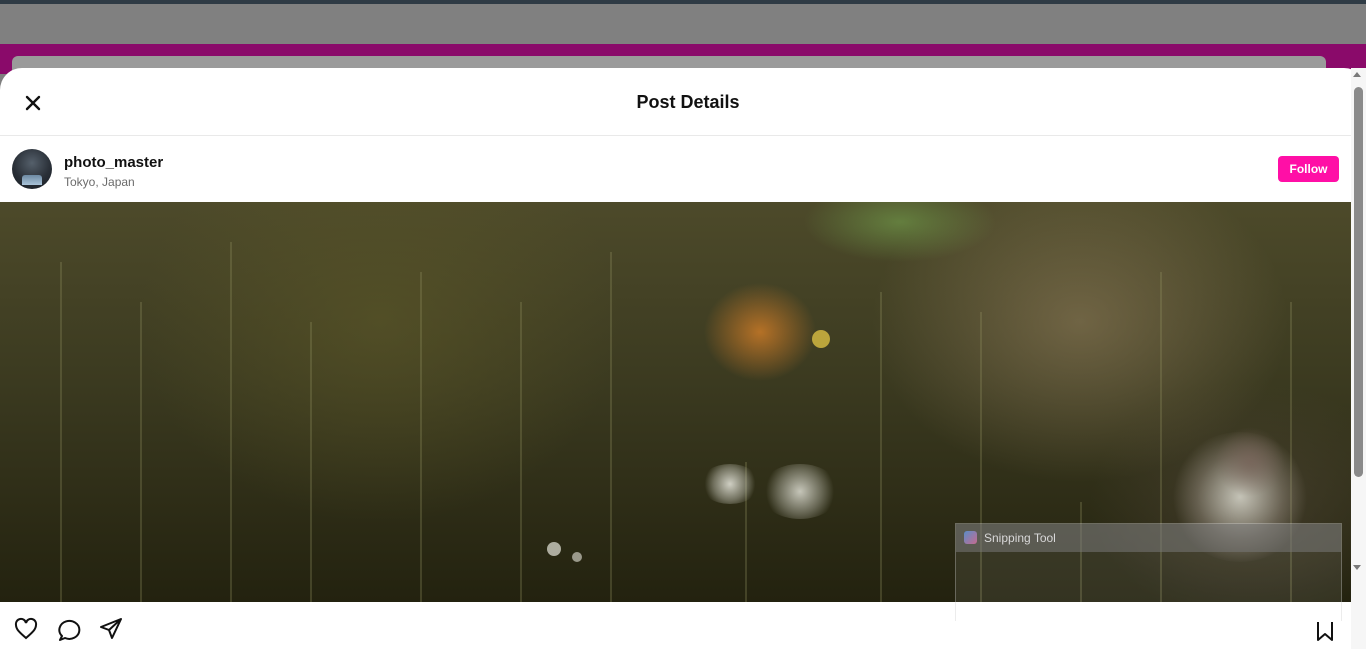 This screenshot has height=649, width=1366. Describe the element at coordinates (69, 629) in the screenshot. I see `comment-icon` at that location.